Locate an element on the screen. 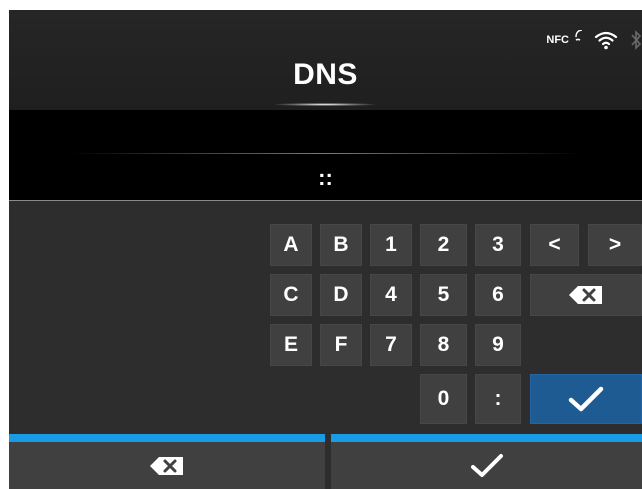  bluetooth-icon is located at coordinates (636, 40).